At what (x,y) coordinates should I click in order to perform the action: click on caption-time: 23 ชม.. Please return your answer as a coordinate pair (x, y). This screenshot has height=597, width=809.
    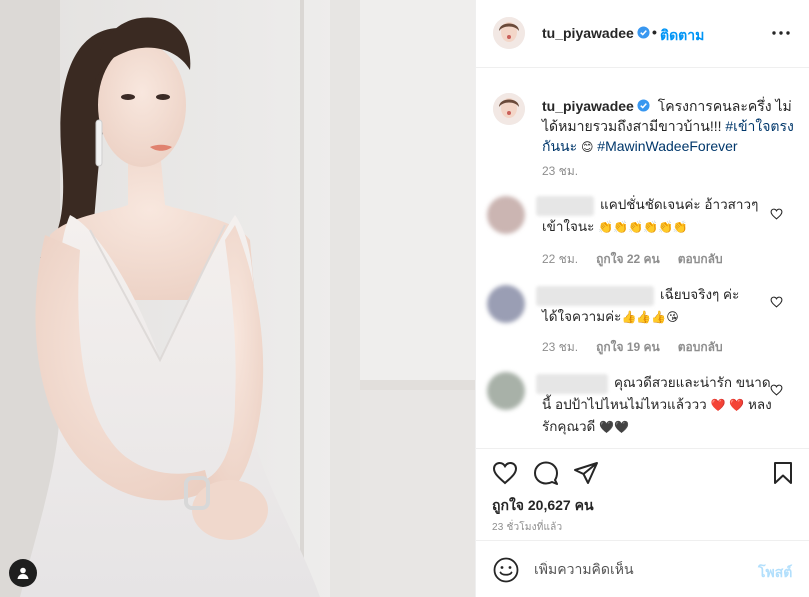
    Looking at the image, I should click on (560, 171).